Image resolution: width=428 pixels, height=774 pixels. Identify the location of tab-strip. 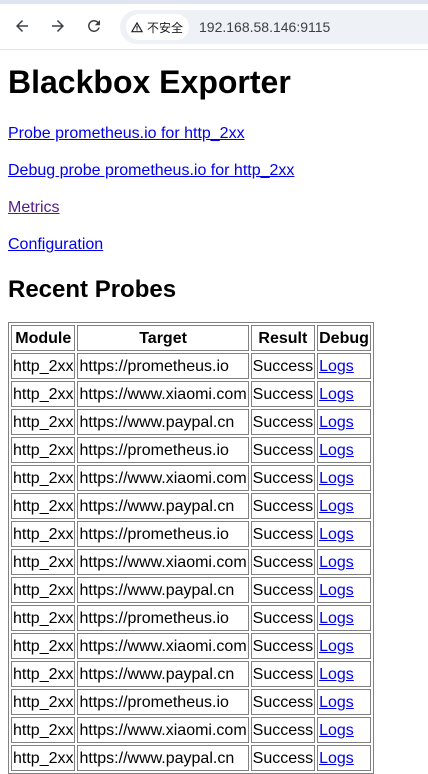
(214, 2).